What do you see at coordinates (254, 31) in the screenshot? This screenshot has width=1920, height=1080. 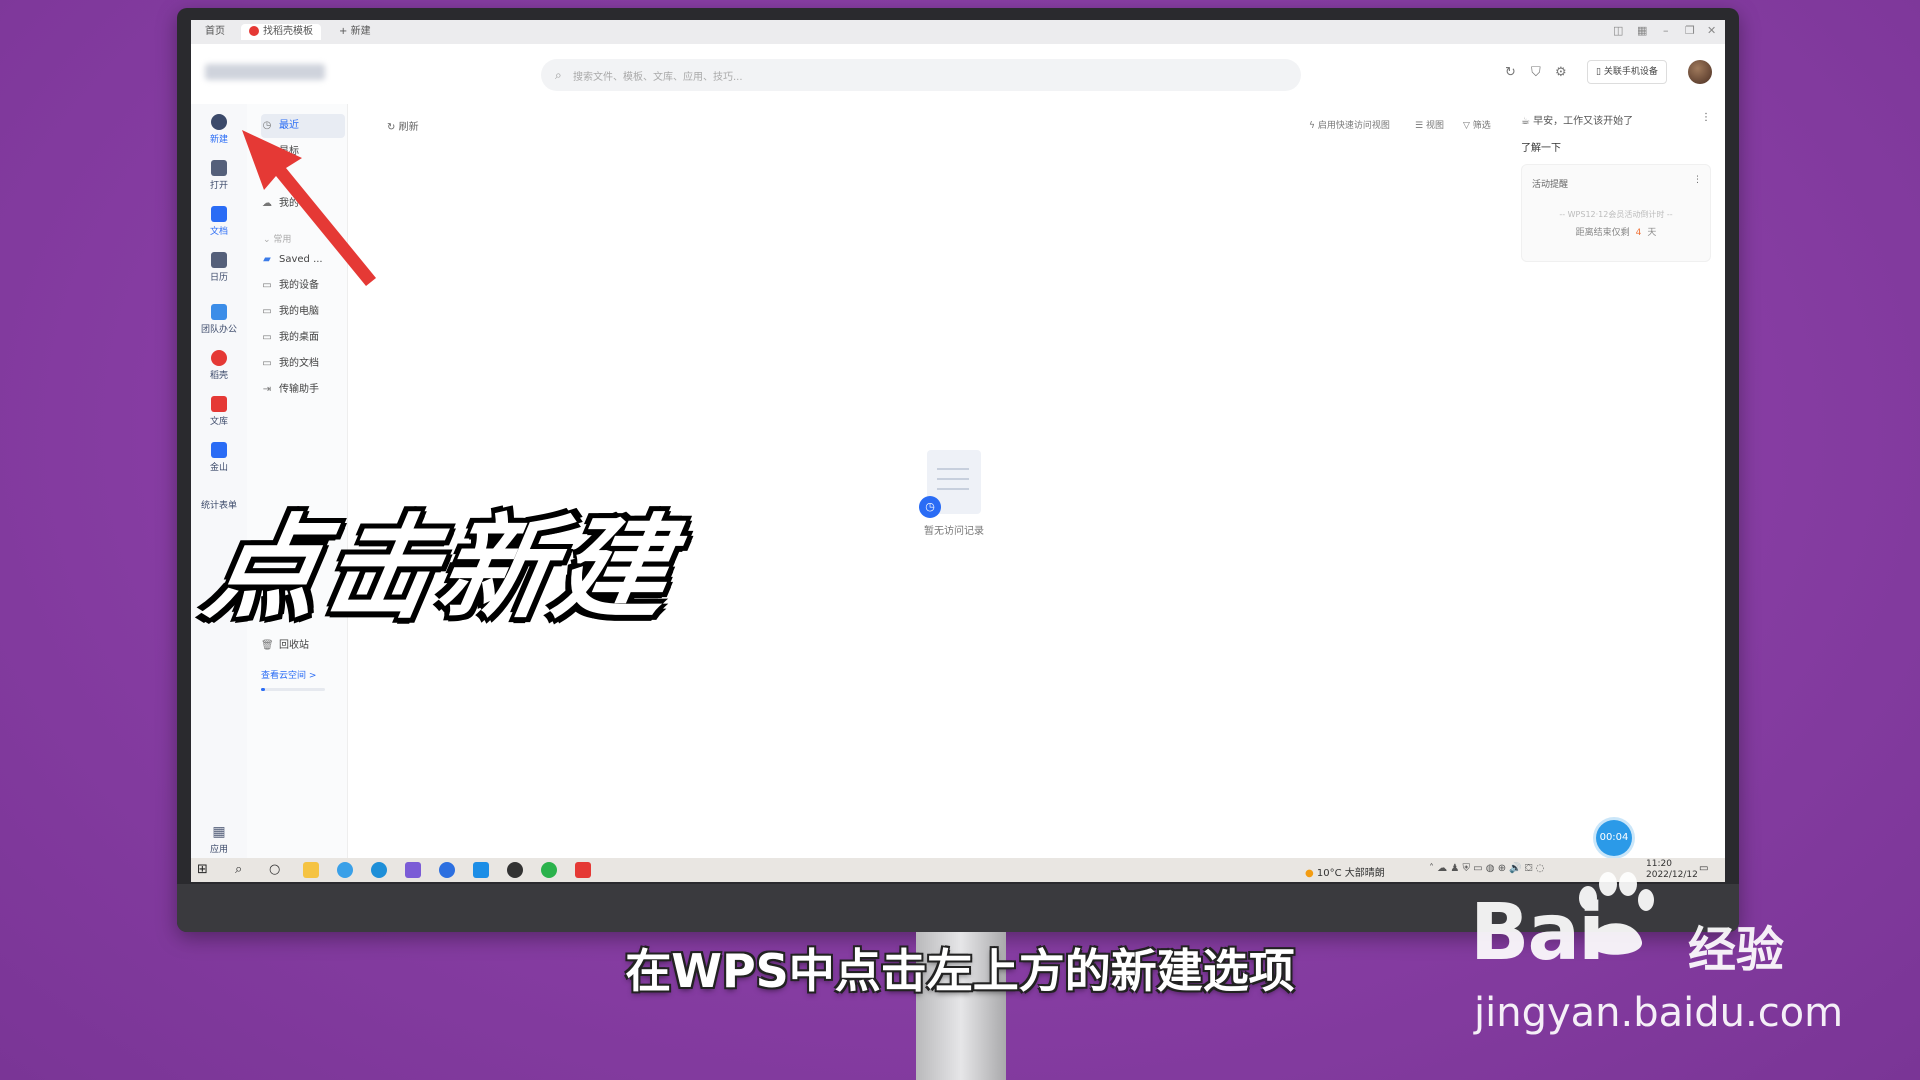 I see `wps-logo-icon` at bounding box center [254, 31].